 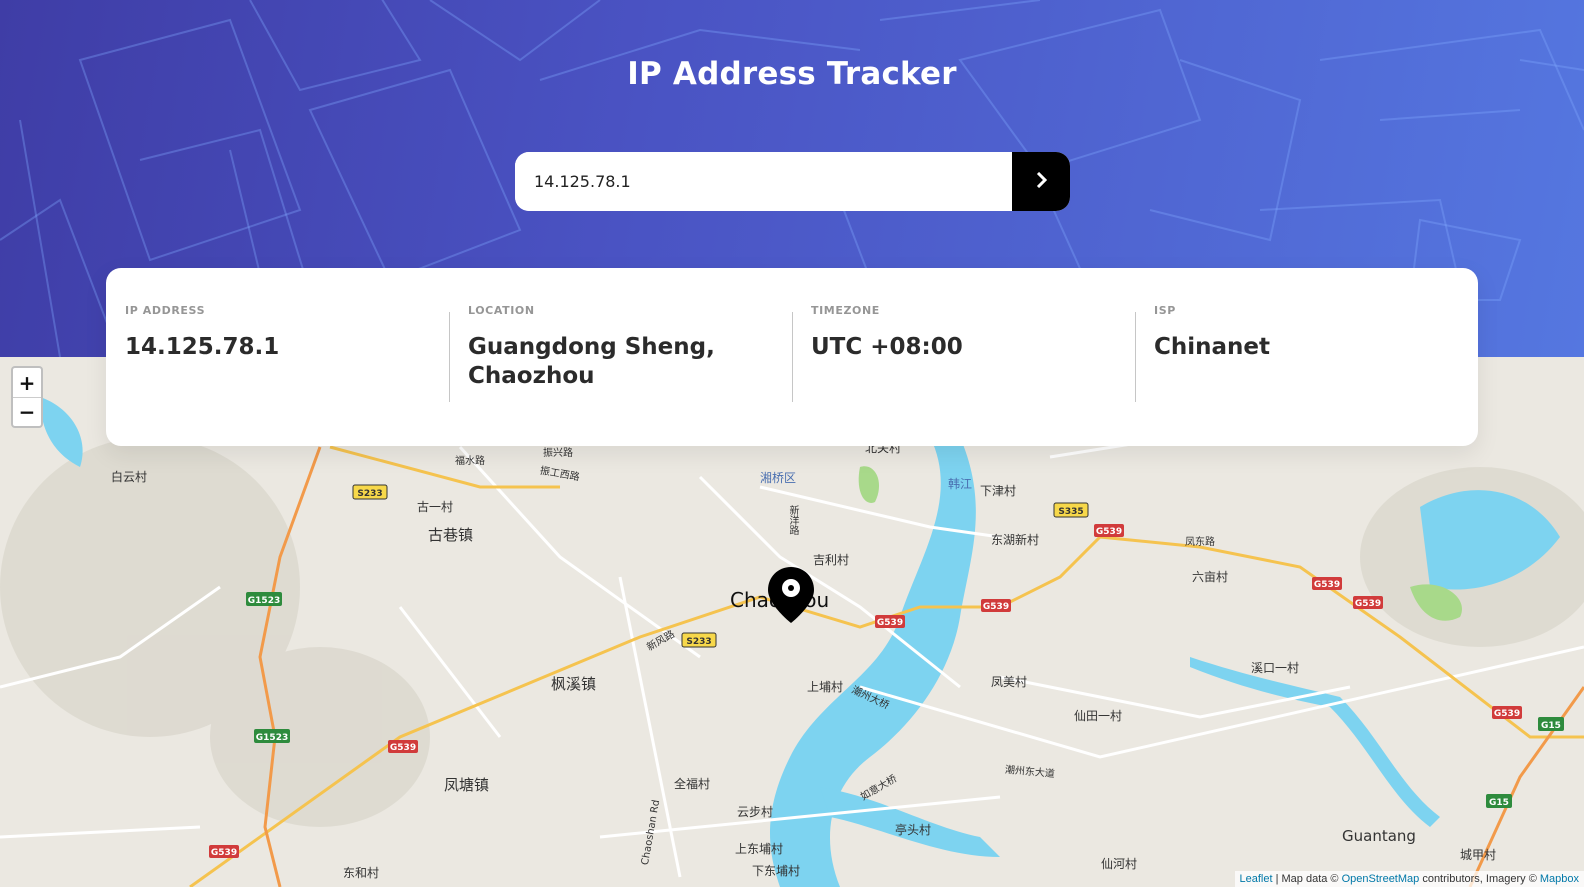 What do you see at coordinates (27, 382) in the screenshot?
I see `zoom-in-button: +` at bounding box center [27, 382].